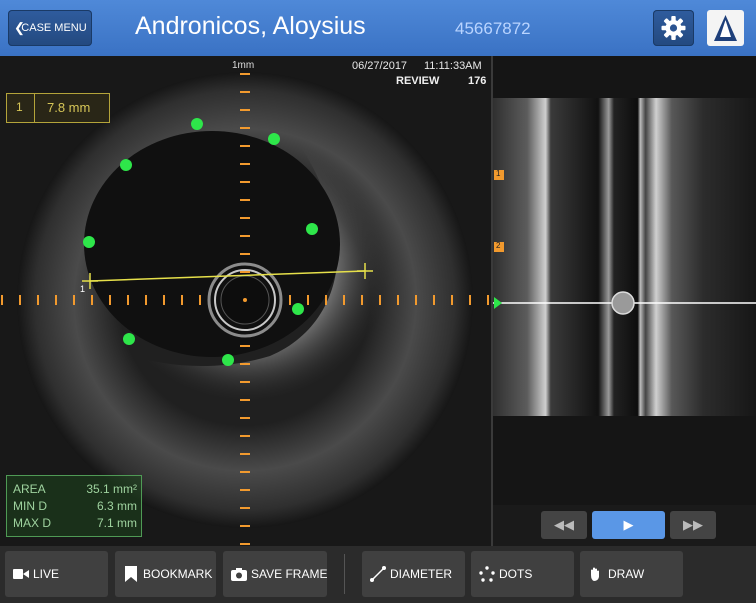 This screenshot has height=603, width=756. What do you see at coordinates (54, 28) in the screenshot?
I see `case-menu-label: CASE MENU` at bounding box center [54, 28].